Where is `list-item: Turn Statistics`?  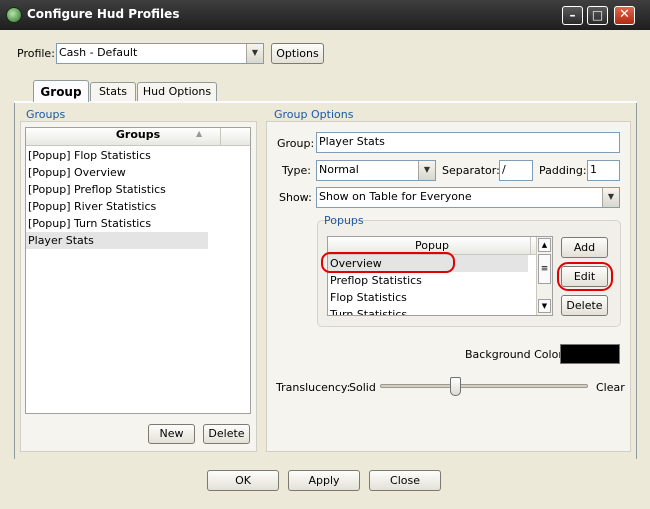 list-item: Turn Statistics is located at coordinates (428, 310).